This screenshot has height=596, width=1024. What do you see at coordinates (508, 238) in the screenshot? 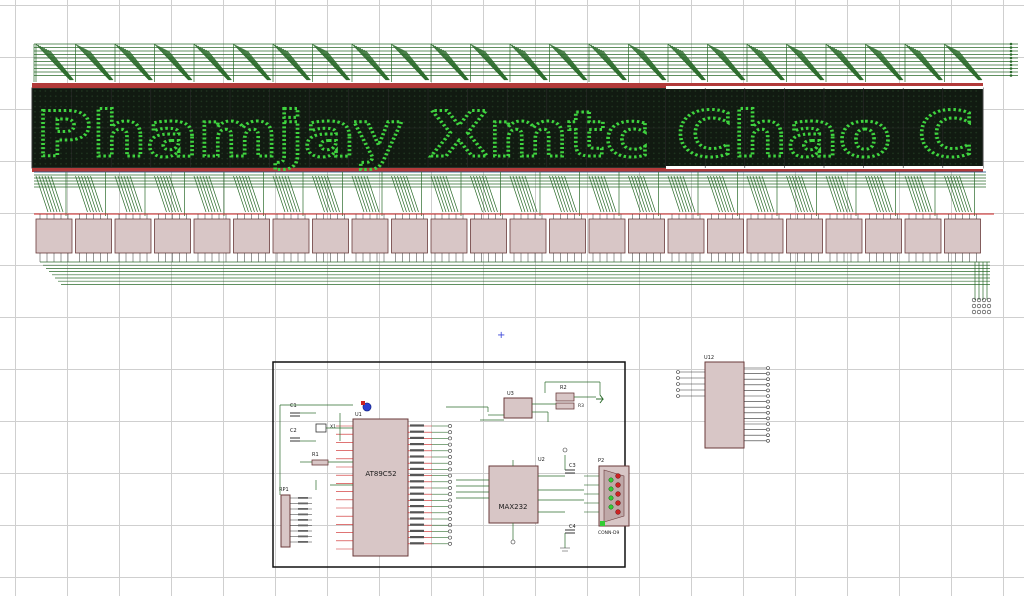
I see `driver-ic-row` at bounding box center [508, 238].